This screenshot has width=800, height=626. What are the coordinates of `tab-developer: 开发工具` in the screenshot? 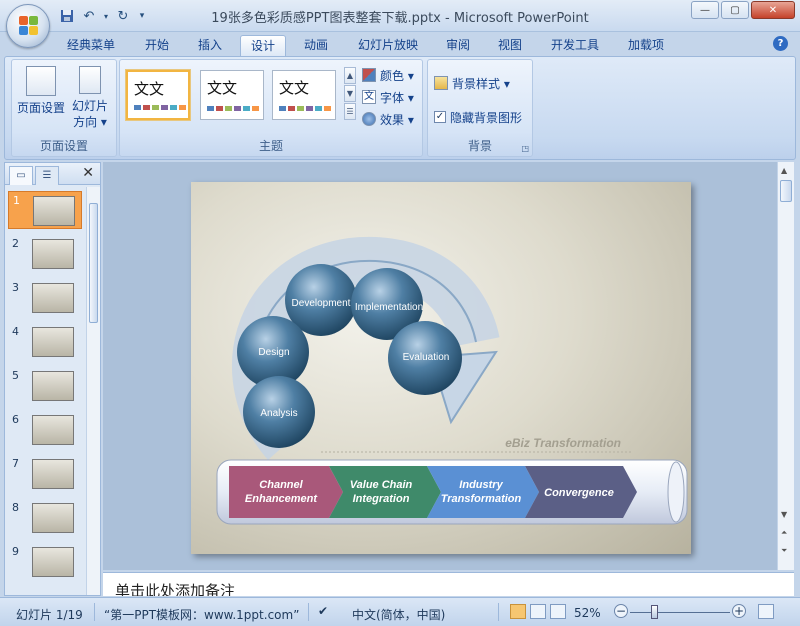 It's located at (575, 45).